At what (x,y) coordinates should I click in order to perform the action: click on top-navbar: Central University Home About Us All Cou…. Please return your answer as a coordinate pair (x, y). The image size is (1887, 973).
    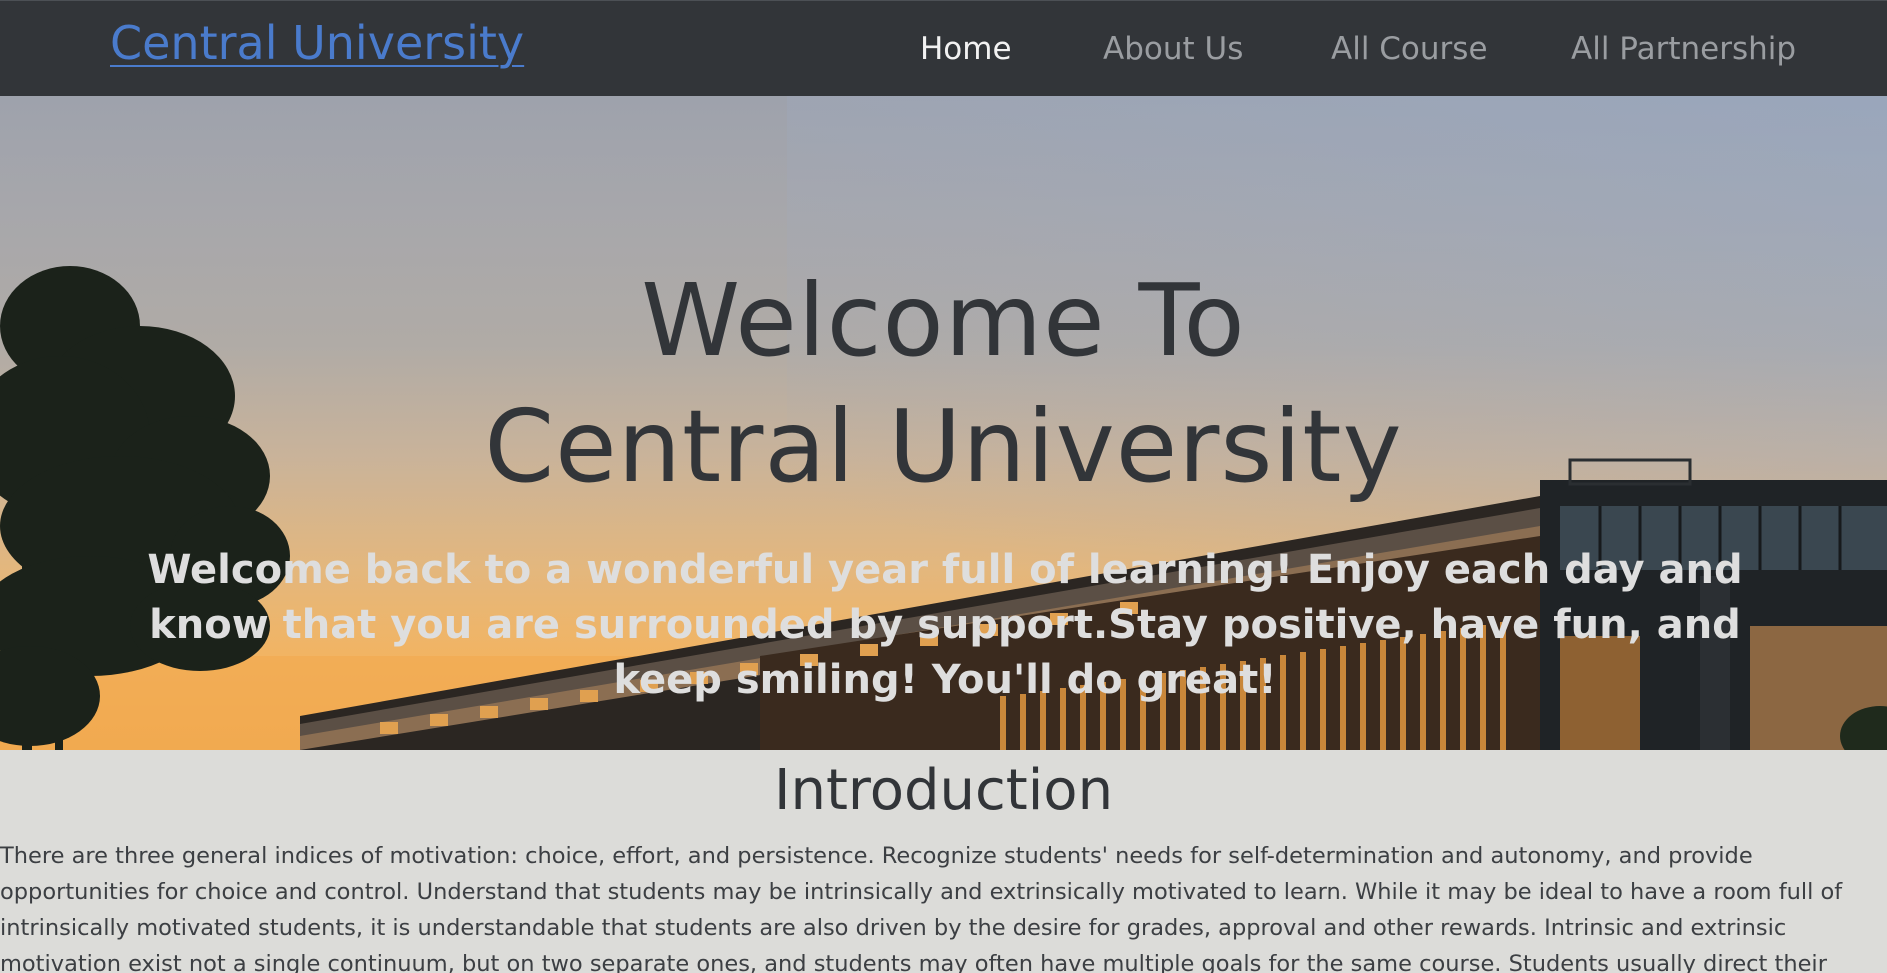
    Looking at the image, I should click on (943, 48).